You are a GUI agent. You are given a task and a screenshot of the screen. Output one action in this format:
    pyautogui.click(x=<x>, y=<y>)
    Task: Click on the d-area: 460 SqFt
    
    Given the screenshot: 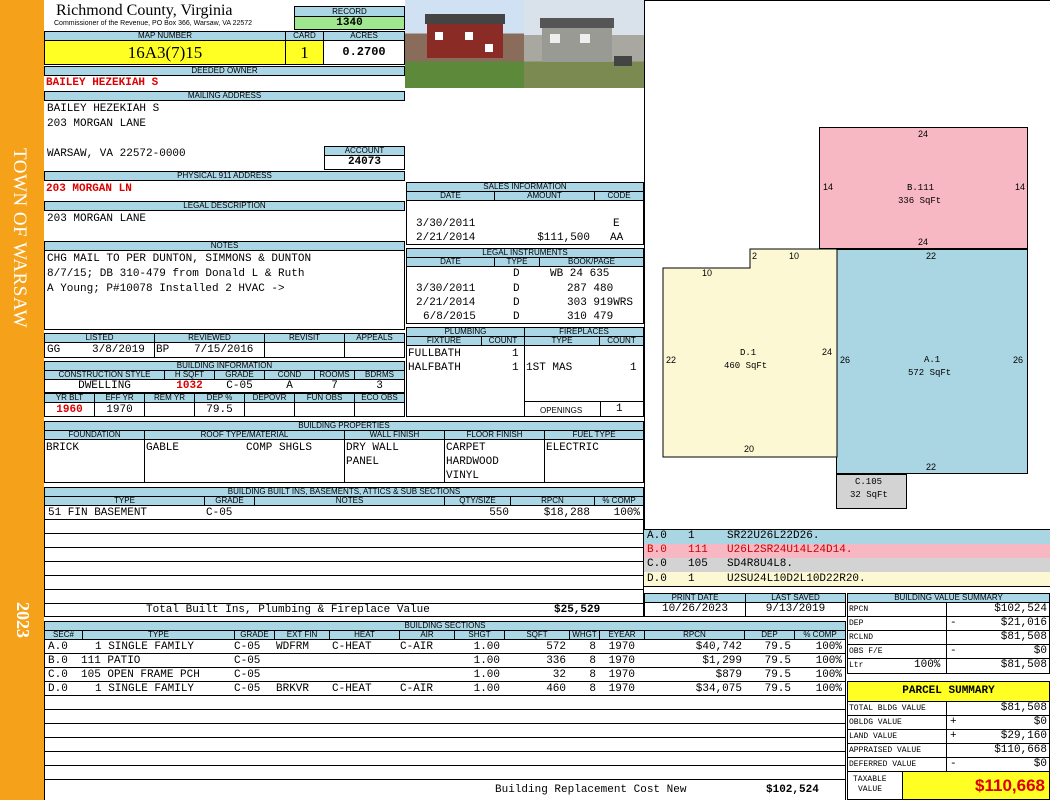 What is the action you would take?
    pyautogui.click(x=746, y=366)
    